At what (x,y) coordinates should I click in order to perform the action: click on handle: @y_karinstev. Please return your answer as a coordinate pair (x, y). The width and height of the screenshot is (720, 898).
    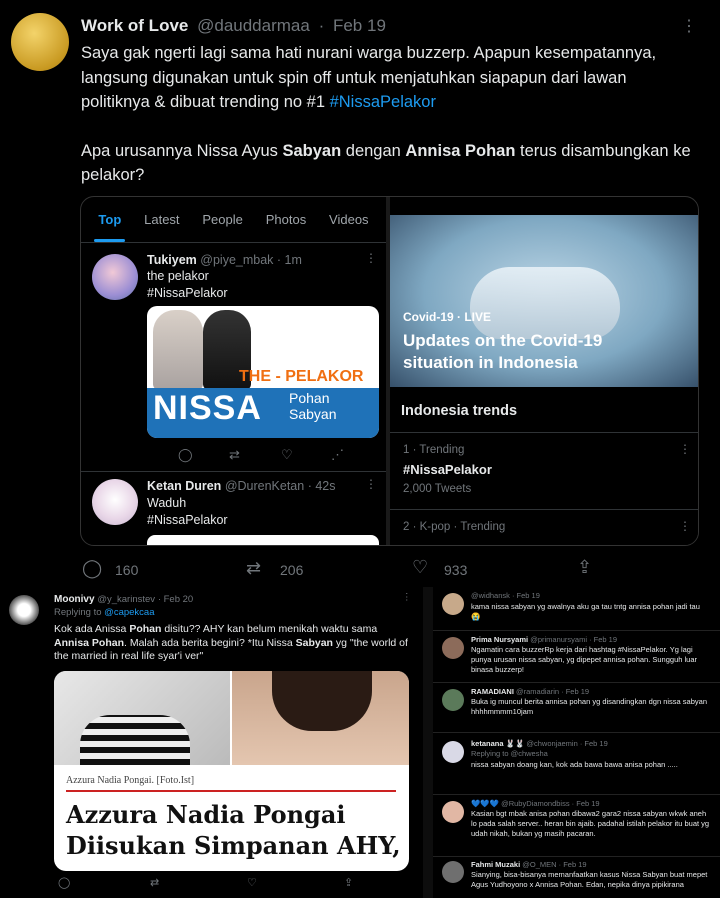
    Looking at the image, I should click on (126, 599).